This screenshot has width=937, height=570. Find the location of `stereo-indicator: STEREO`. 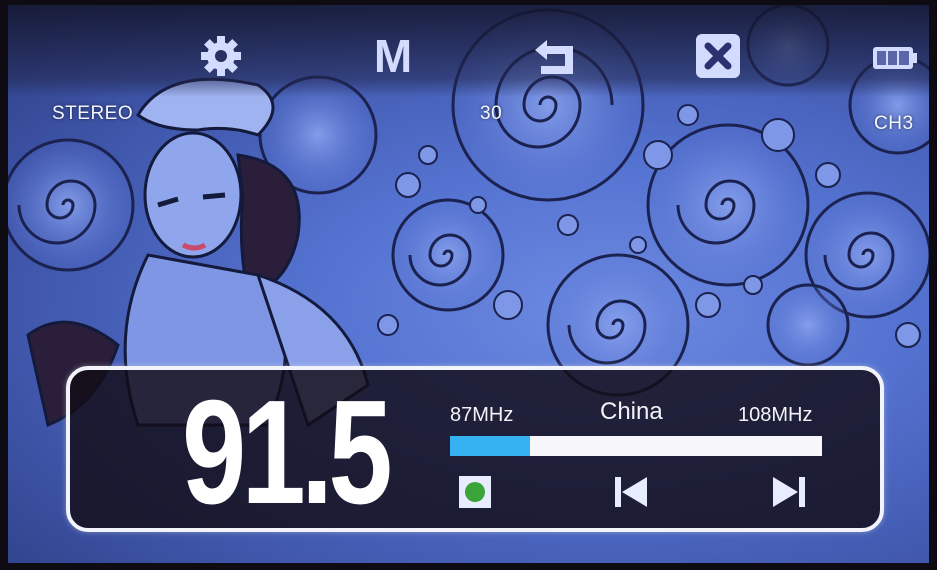

stereo-indicator: STEREO is located at coordinates (93, 113).